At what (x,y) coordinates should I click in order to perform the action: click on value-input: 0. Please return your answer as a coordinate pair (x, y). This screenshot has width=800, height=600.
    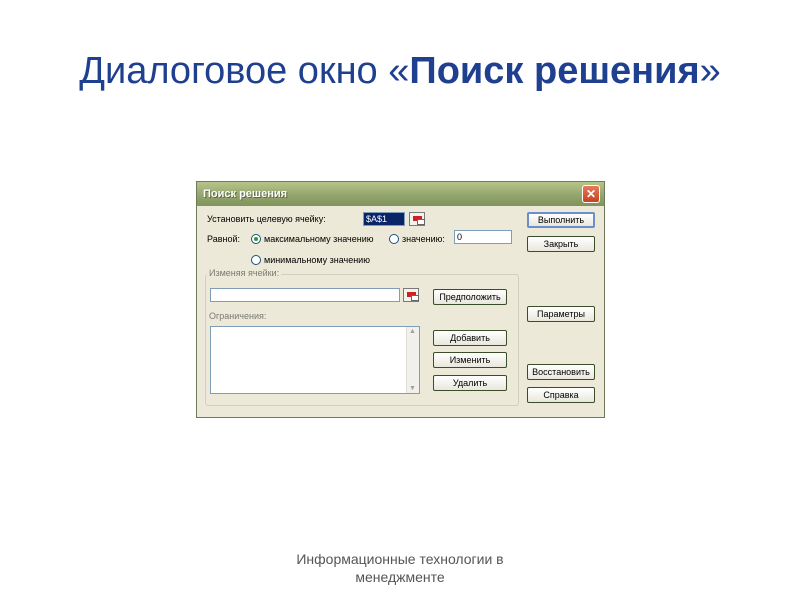
    Looking at the image, I should click on (483, 237).